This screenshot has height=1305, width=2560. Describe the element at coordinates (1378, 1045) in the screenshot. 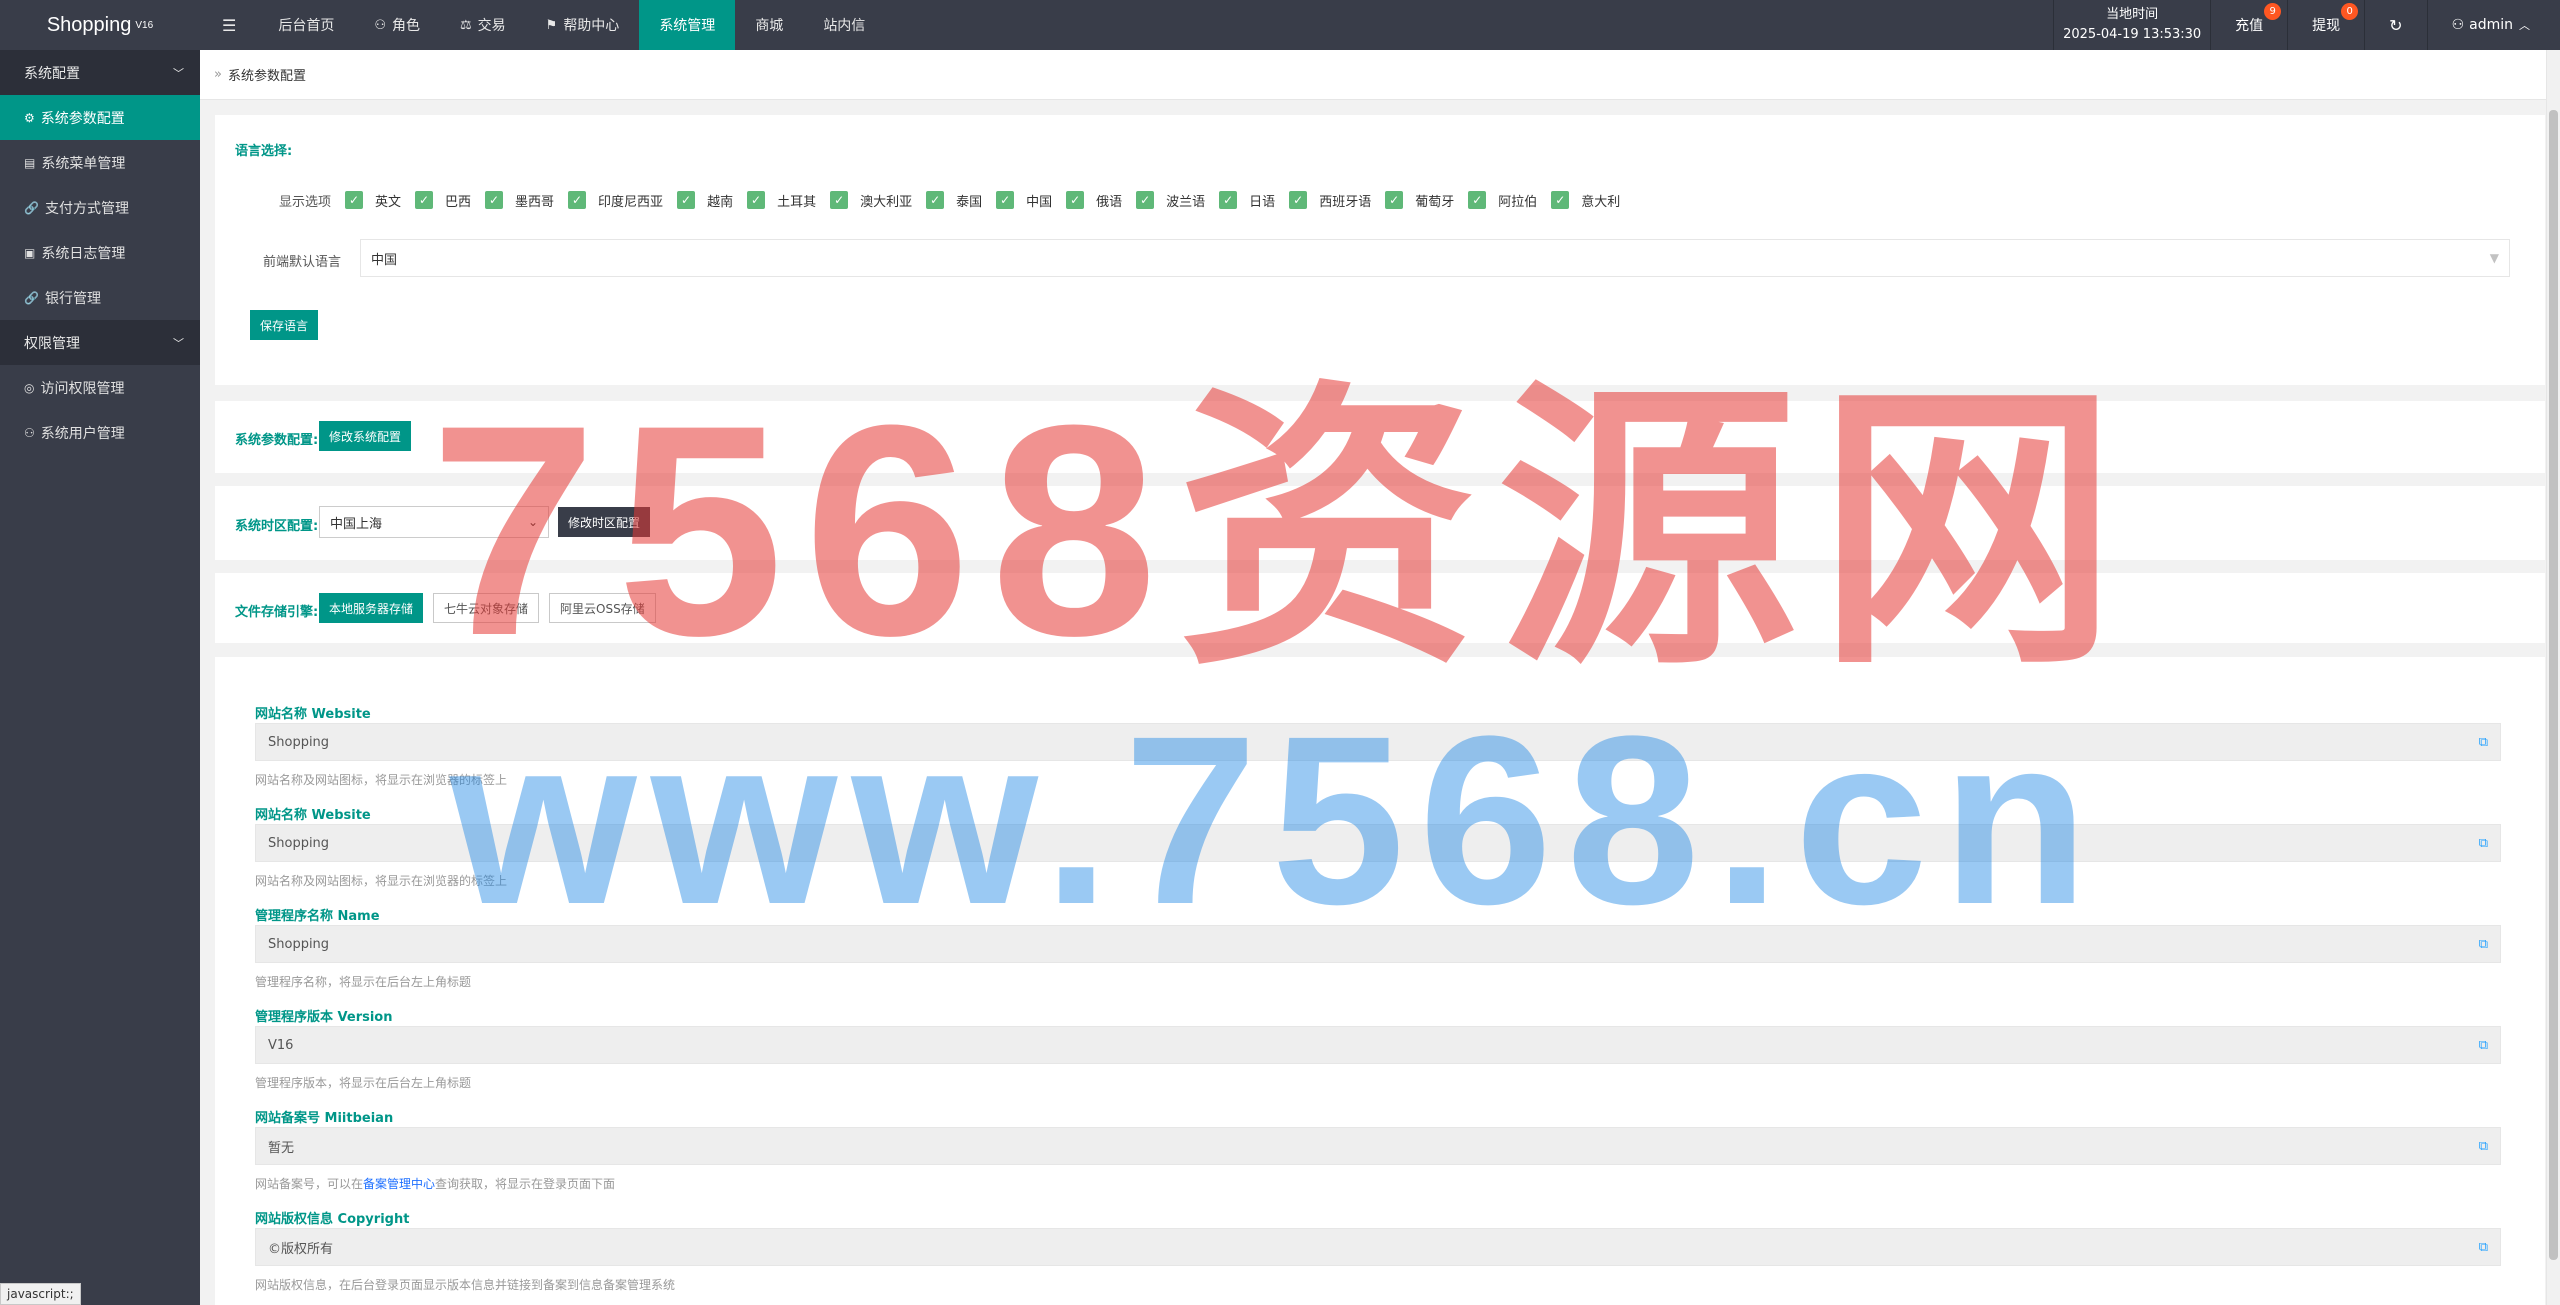

I see `app-version-input: V16 ⧉` at that location.